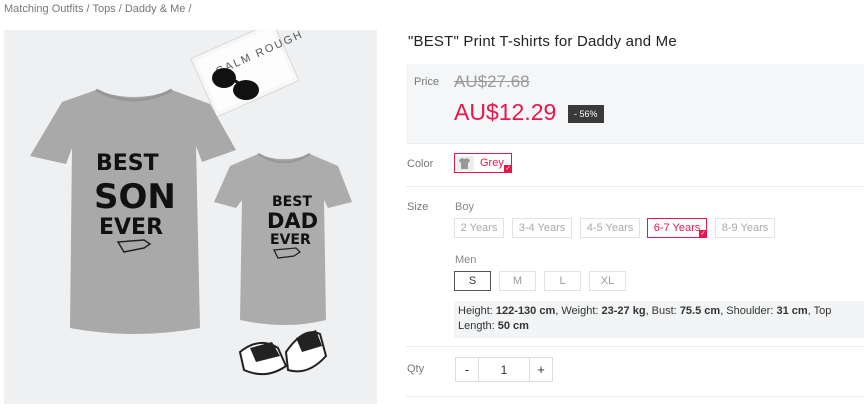 The image size is (866, 413). I want to click on size-group-men: Men, so click(466, 260).